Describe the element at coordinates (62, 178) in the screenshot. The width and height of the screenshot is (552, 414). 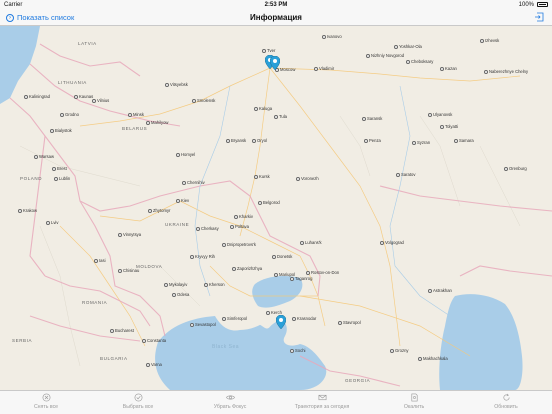
I see `city-label: Lublin` at that location.